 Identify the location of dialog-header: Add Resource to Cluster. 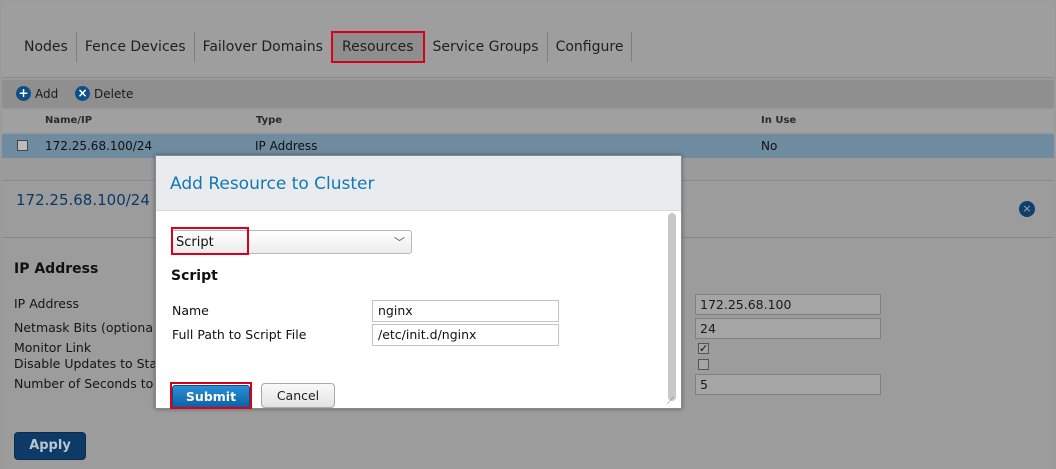
(418, 183).